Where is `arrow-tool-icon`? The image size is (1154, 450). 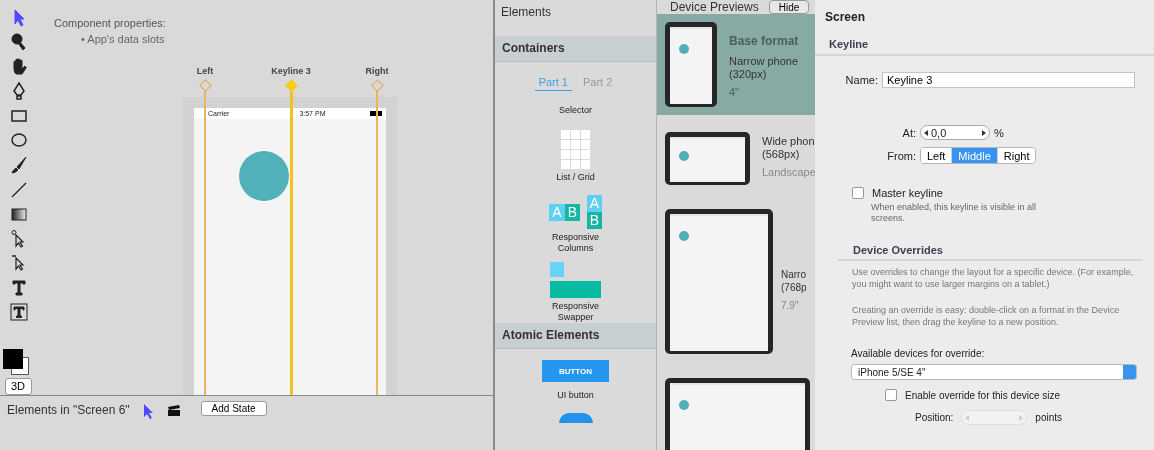 arrow-tool-icon is located at coordinates (147, 410).